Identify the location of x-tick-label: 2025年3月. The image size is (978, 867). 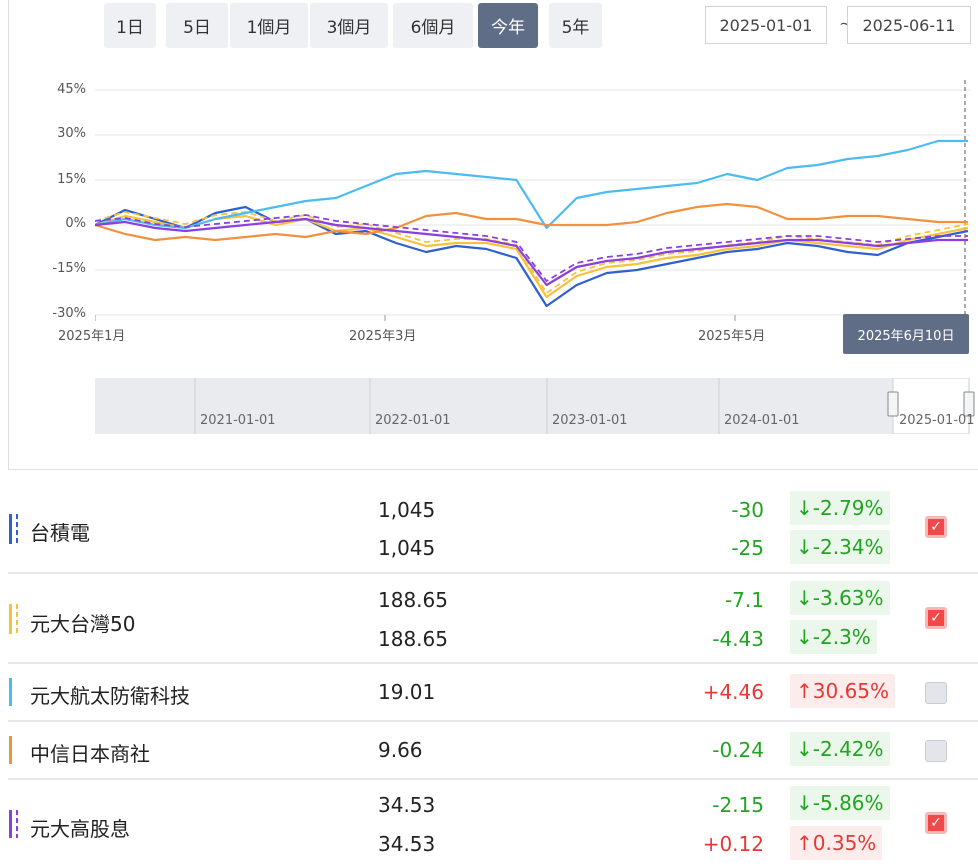
(383, 336).